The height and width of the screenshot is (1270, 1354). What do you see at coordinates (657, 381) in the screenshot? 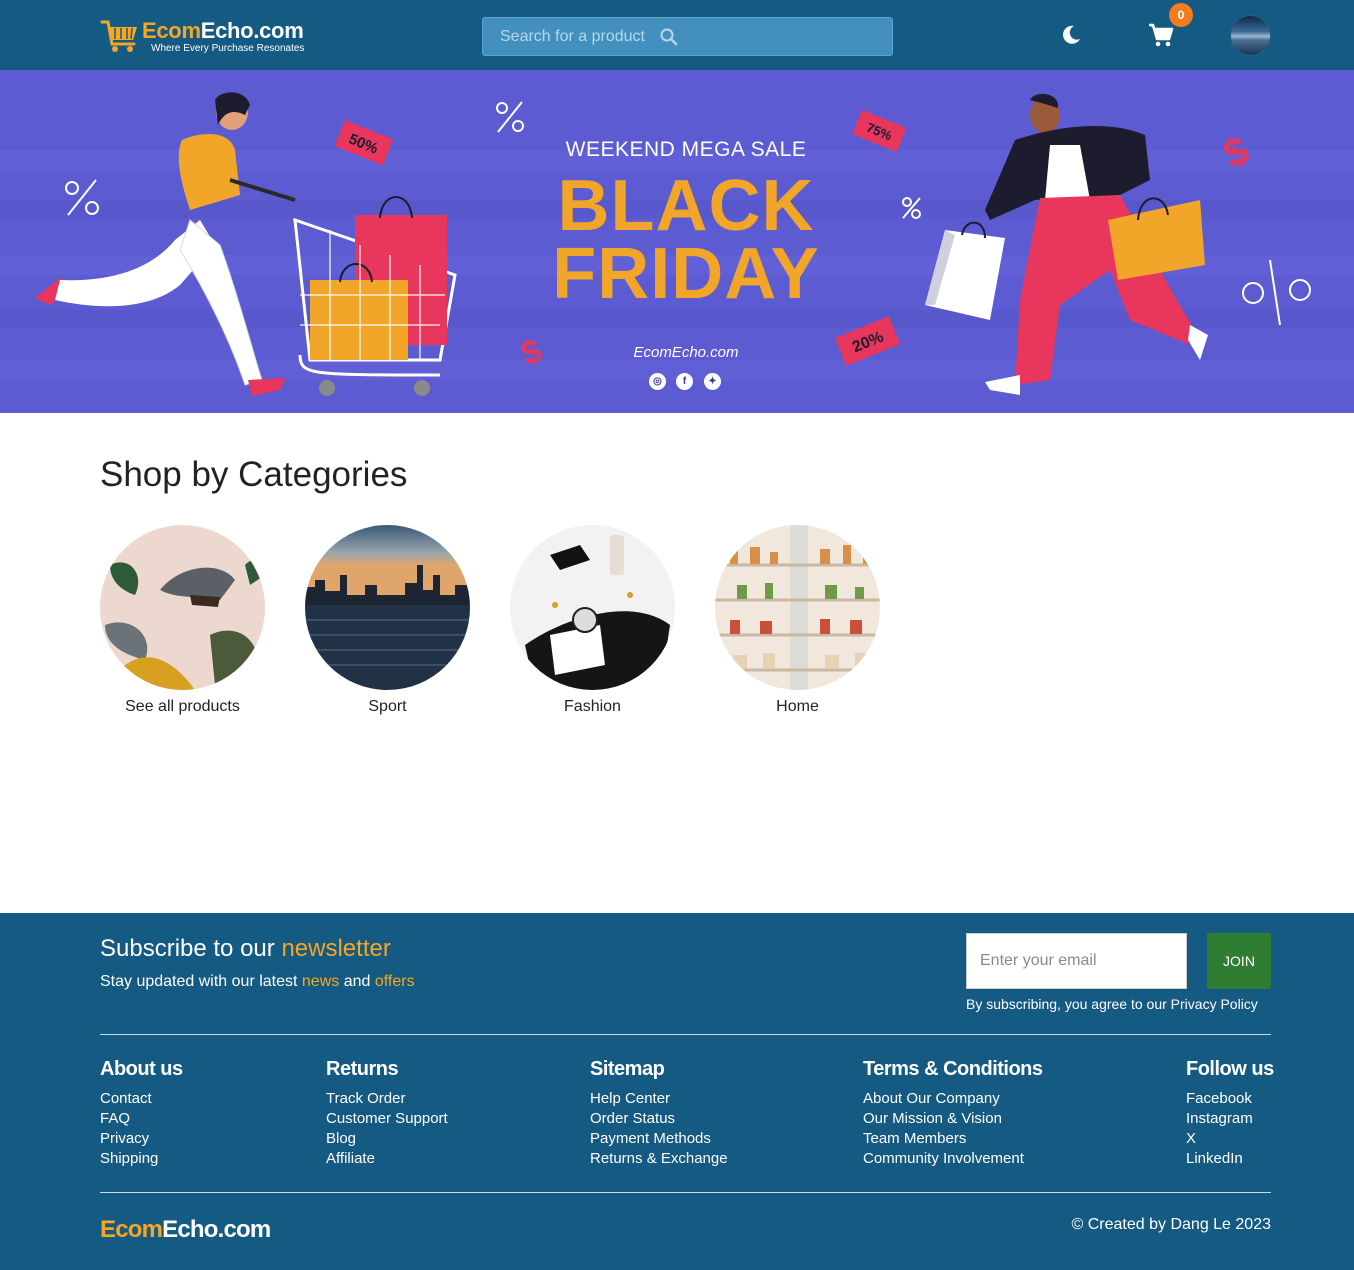
I see `instagram-icon: ◎` at bounding box center [657, 381].